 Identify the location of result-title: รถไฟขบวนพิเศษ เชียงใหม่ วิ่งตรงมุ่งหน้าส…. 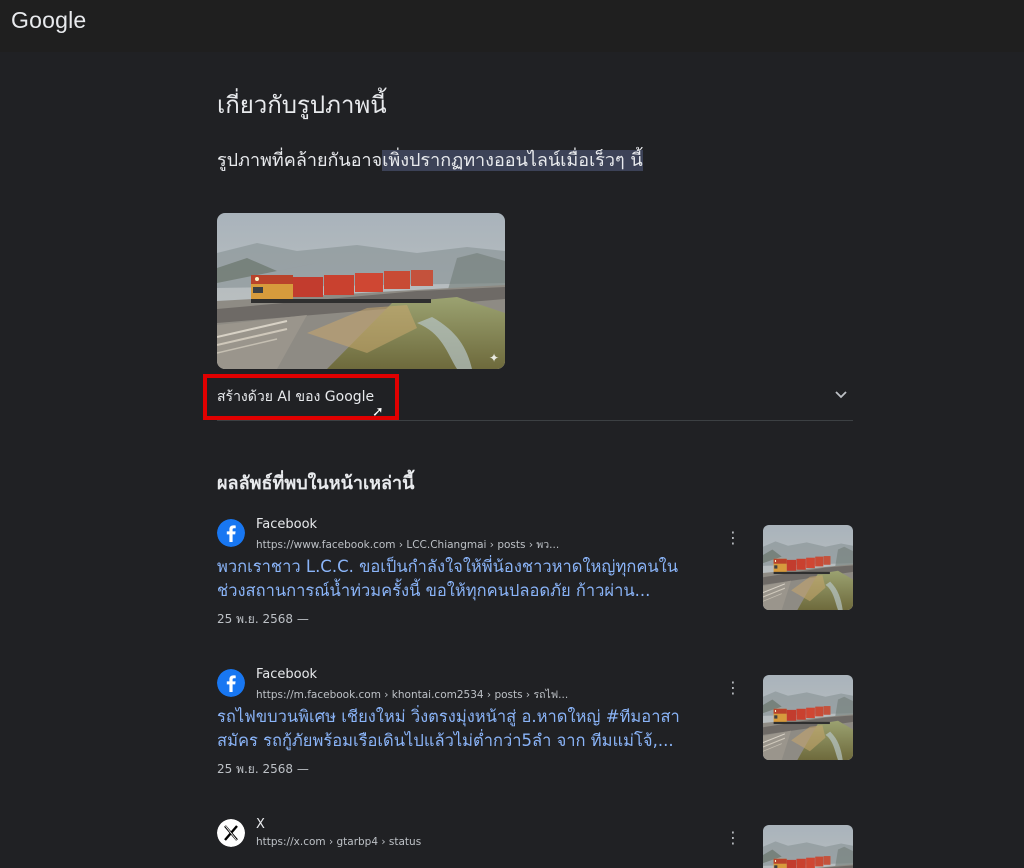
(482, 729).